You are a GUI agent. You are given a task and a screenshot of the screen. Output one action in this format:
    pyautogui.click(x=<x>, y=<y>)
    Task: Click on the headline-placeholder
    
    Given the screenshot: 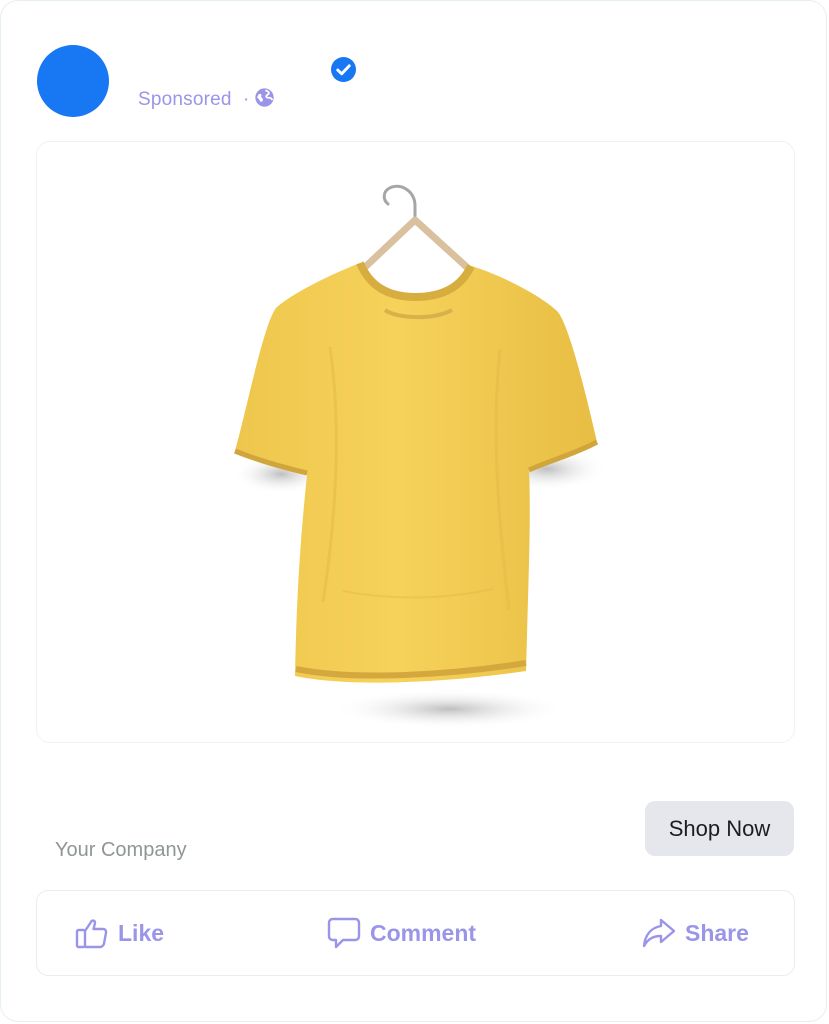 What is the action you would take?
    pyautogui.click(x=146, y=806)
    